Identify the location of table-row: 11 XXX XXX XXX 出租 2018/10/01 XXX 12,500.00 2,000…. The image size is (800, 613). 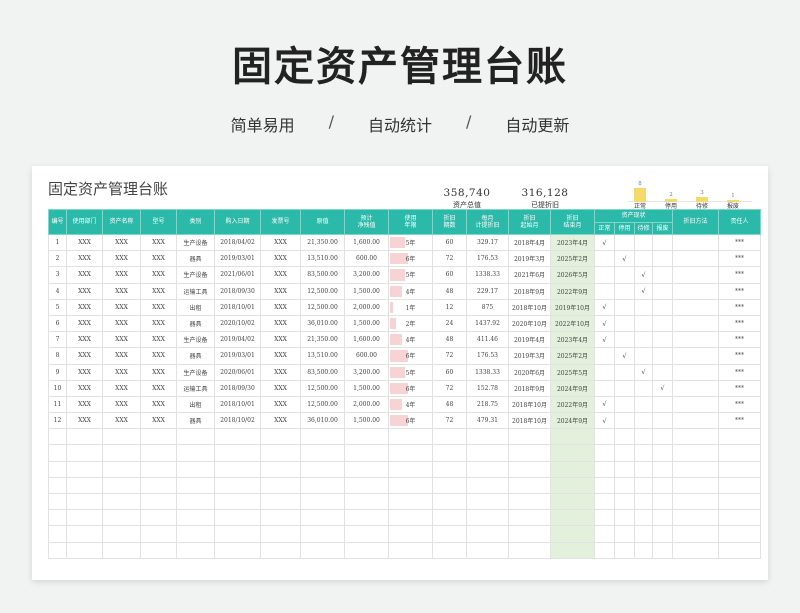
(405, 404).